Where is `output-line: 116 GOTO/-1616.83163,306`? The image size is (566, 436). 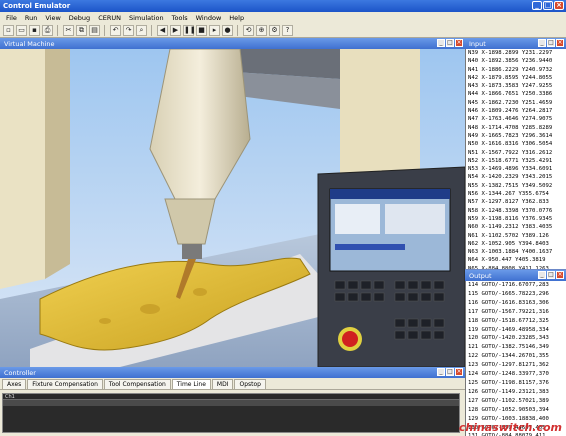
output-line: 116 GOTO/-1616.83163,306 is located at coordinates (517, 303).